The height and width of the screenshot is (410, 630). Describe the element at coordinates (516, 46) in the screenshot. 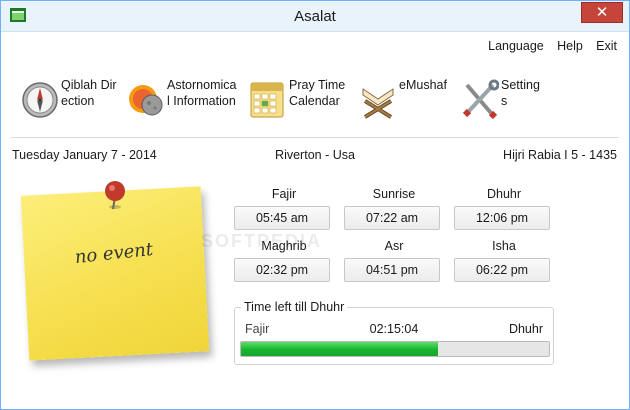

I see `menu-item-language: Language` at that location.